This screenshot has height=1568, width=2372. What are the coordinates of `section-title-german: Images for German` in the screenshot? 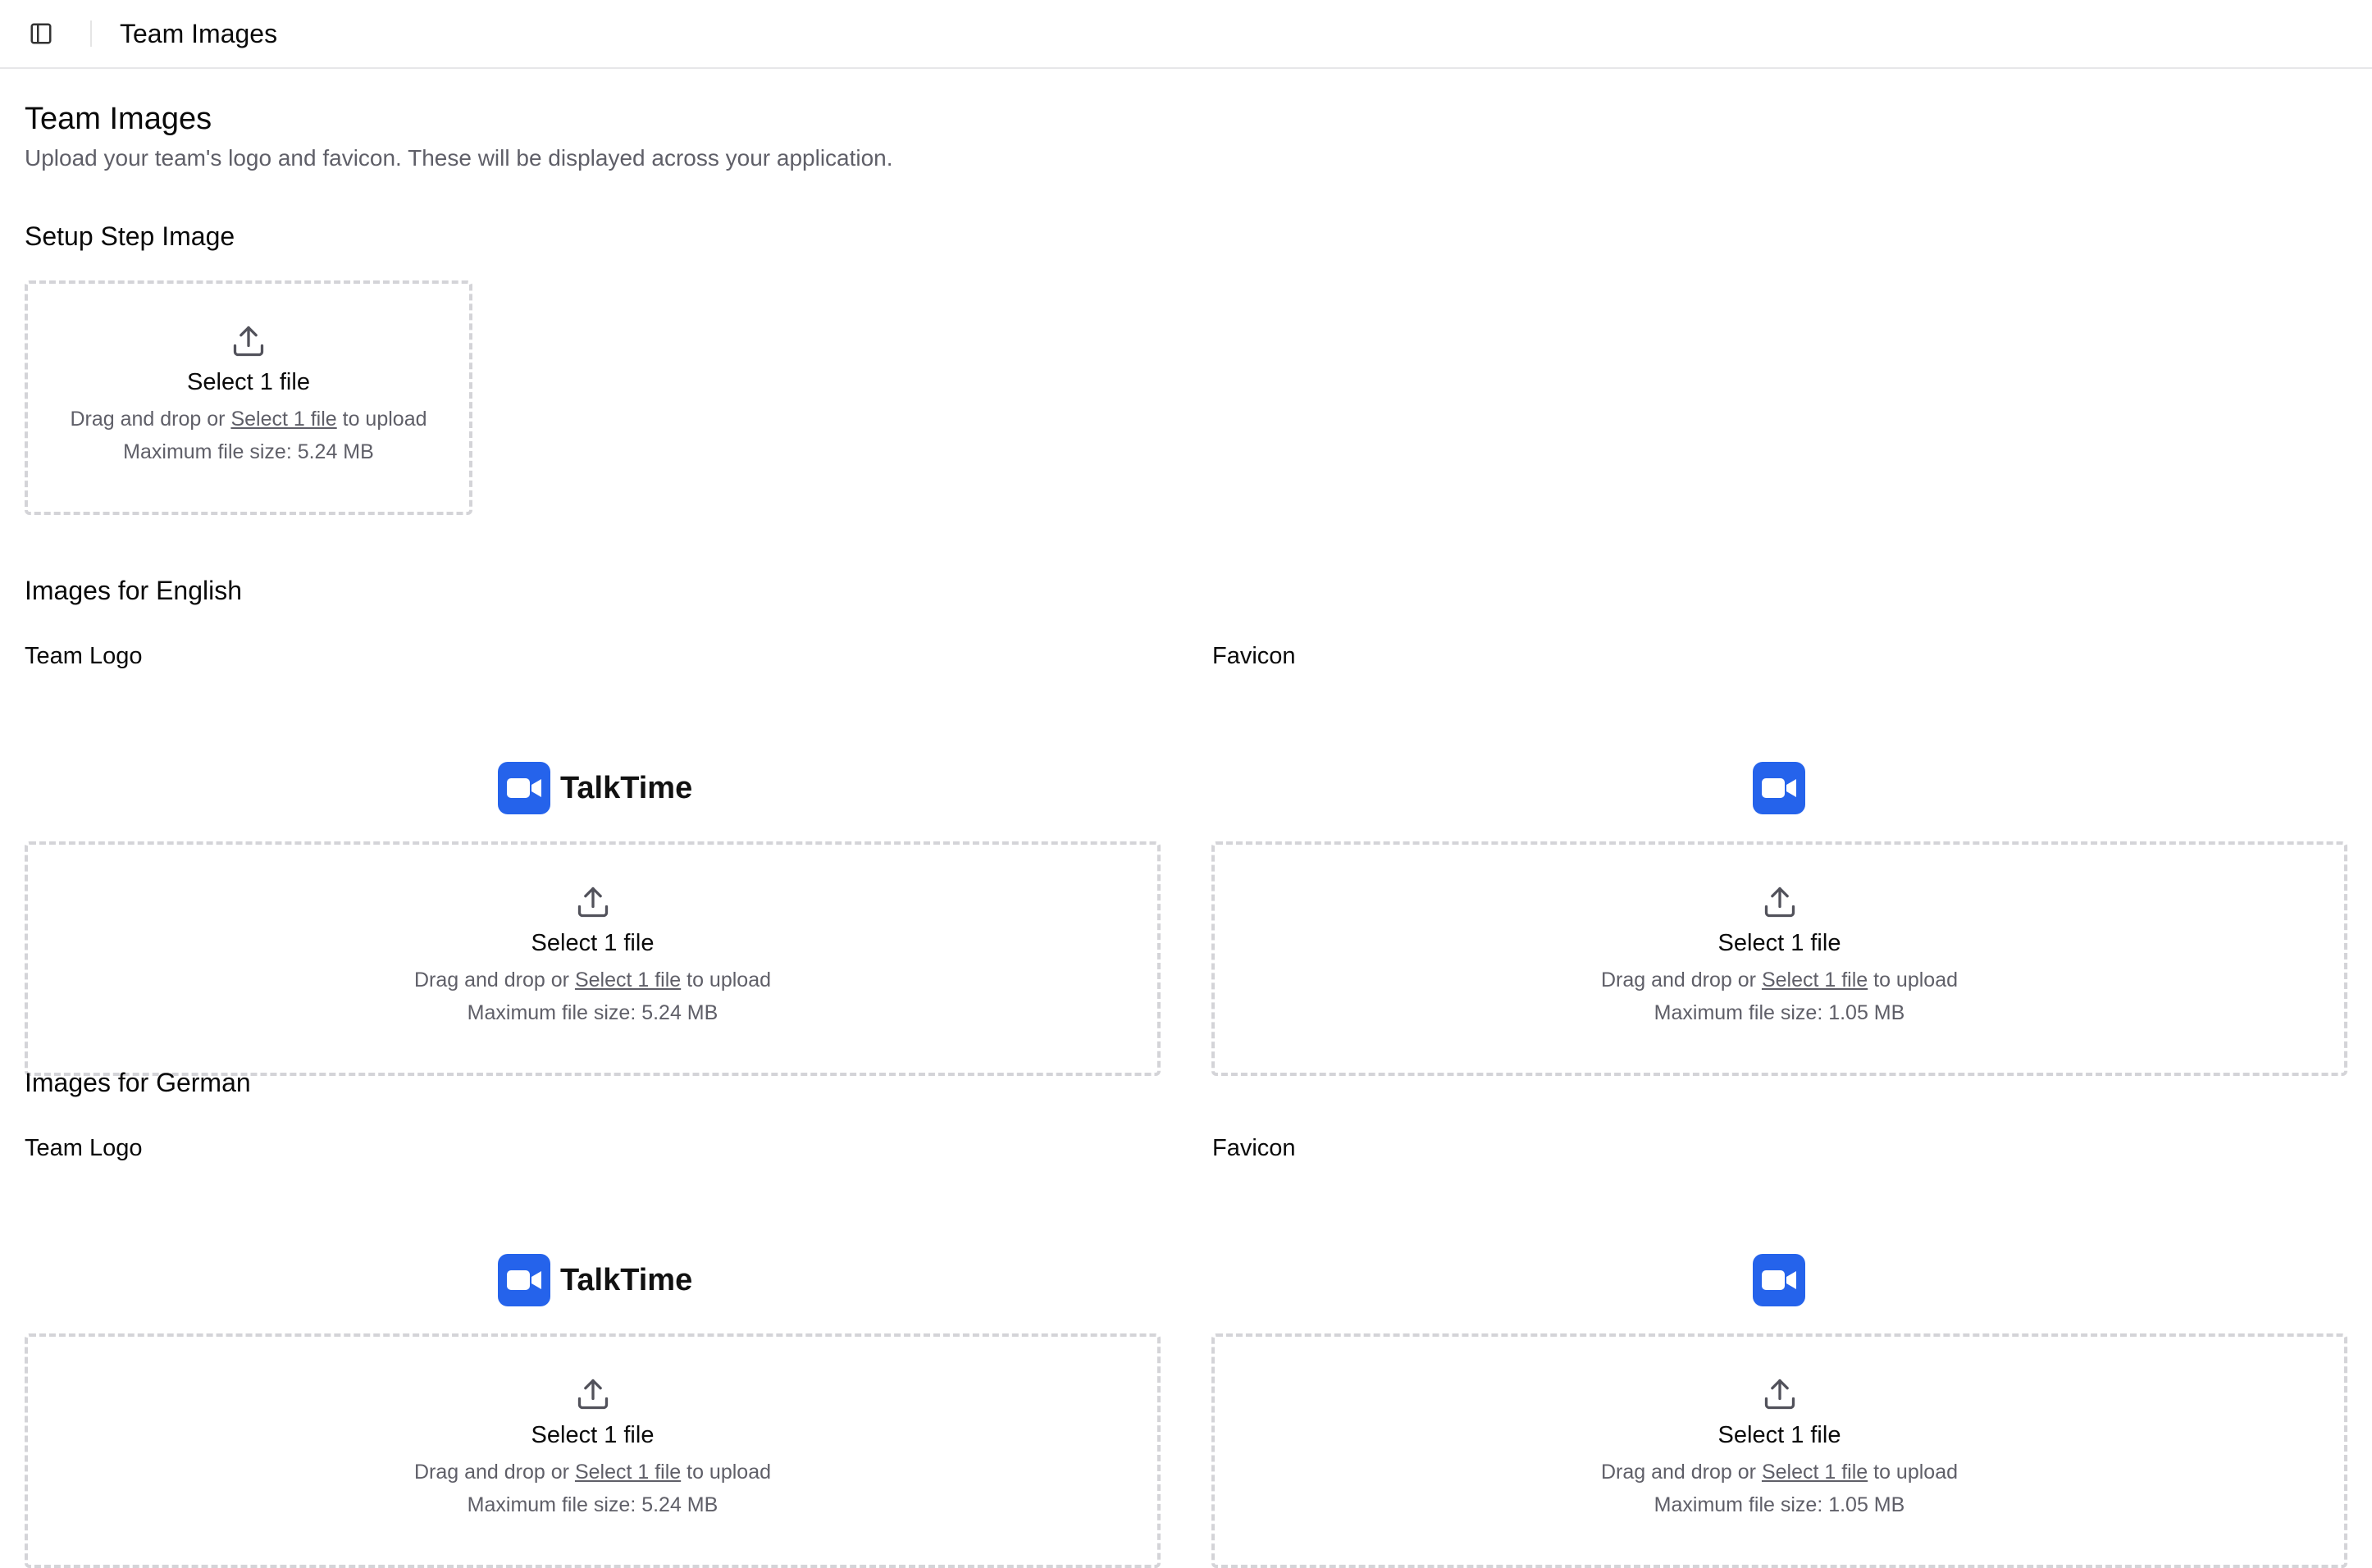 It's located at (138, 1082).